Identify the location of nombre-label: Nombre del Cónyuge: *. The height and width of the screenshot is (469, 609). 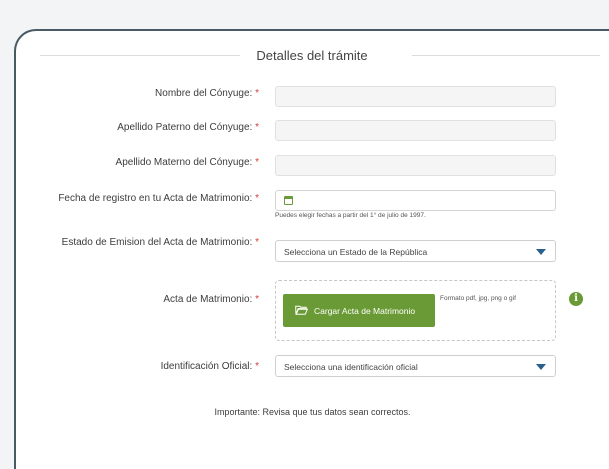
(207, 93).